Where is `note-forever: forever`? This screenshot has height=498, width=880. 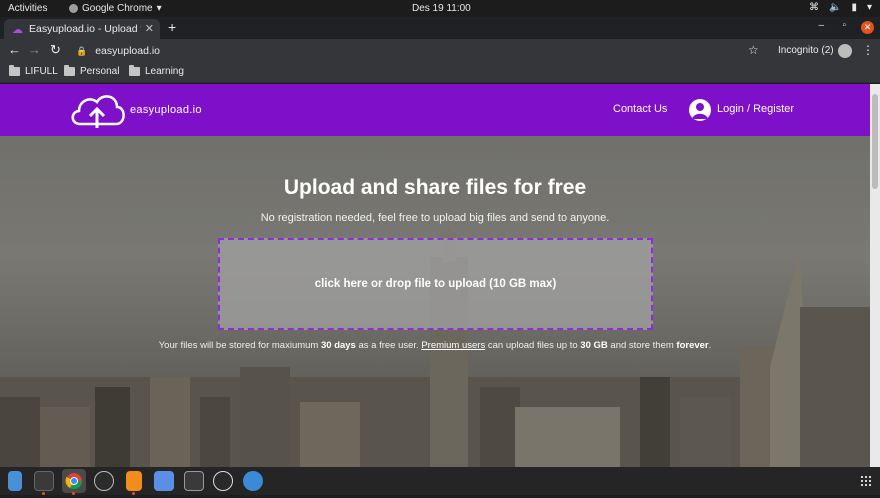 note-forever: forever is located at coordinates (692, 345).